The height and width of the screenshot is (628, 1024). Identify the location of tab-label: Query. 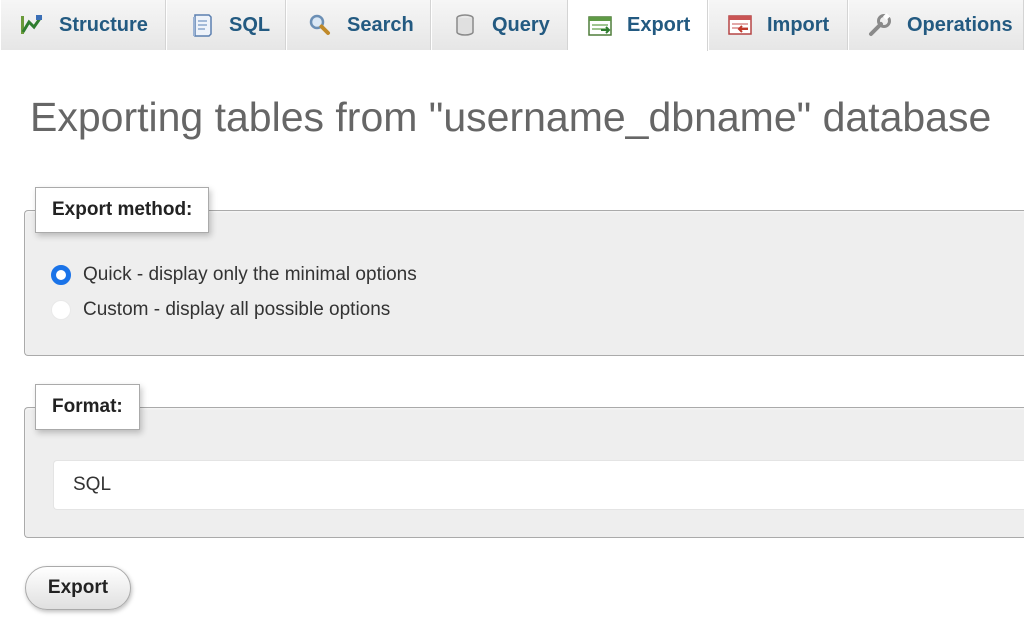
(521, 24).